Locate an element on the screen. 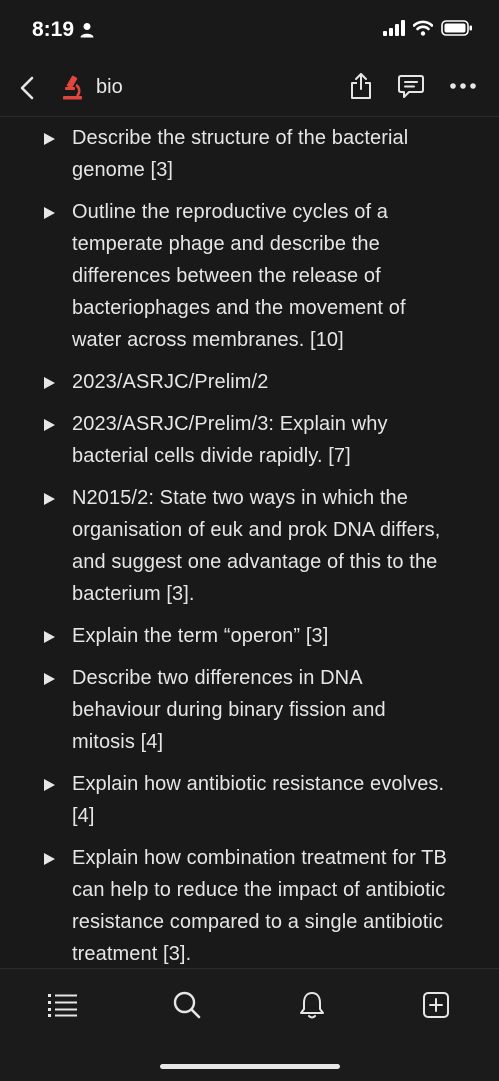 Image resolution: width=499 pixels, height=1081 pixels. status-time: 8:19 is located at coordinates (53, 29).